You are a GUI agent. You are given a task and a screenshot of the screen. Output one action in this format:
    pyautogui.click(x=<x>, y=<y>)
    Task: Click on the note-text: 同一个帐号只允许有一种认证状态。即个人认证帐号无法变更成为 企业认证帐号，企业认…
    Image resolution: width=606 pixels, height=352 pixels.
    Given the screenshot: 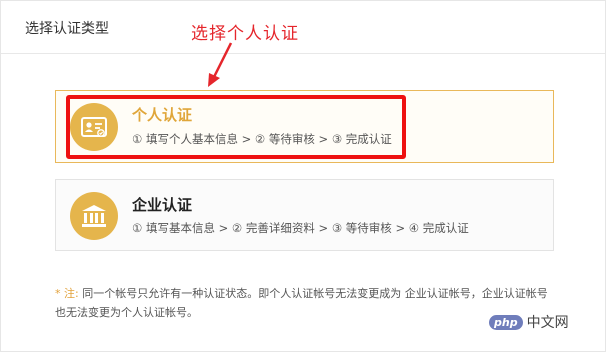 What is the action you would take?
    pyautogui.click(x=301, y=303)
    